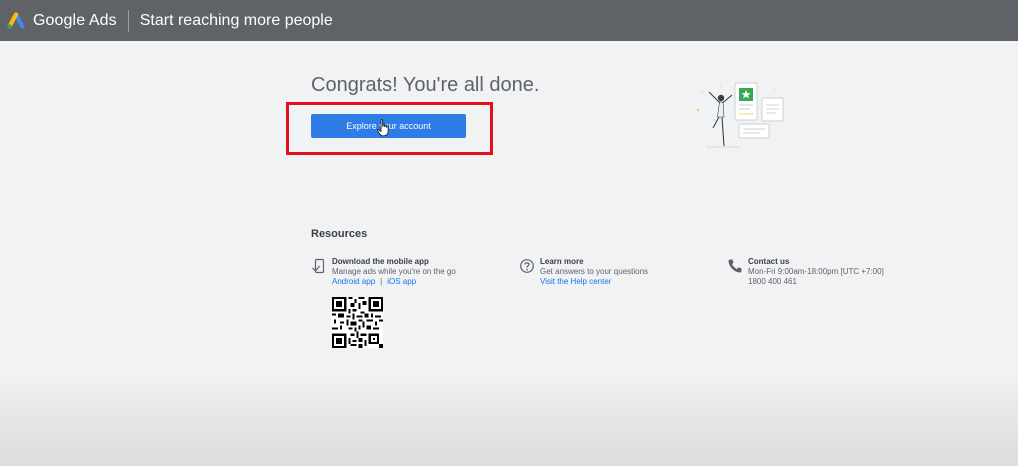 The image size is (1018, 466). I want to click on mobile-app-title: Download the mobile app, so click(380, 261).